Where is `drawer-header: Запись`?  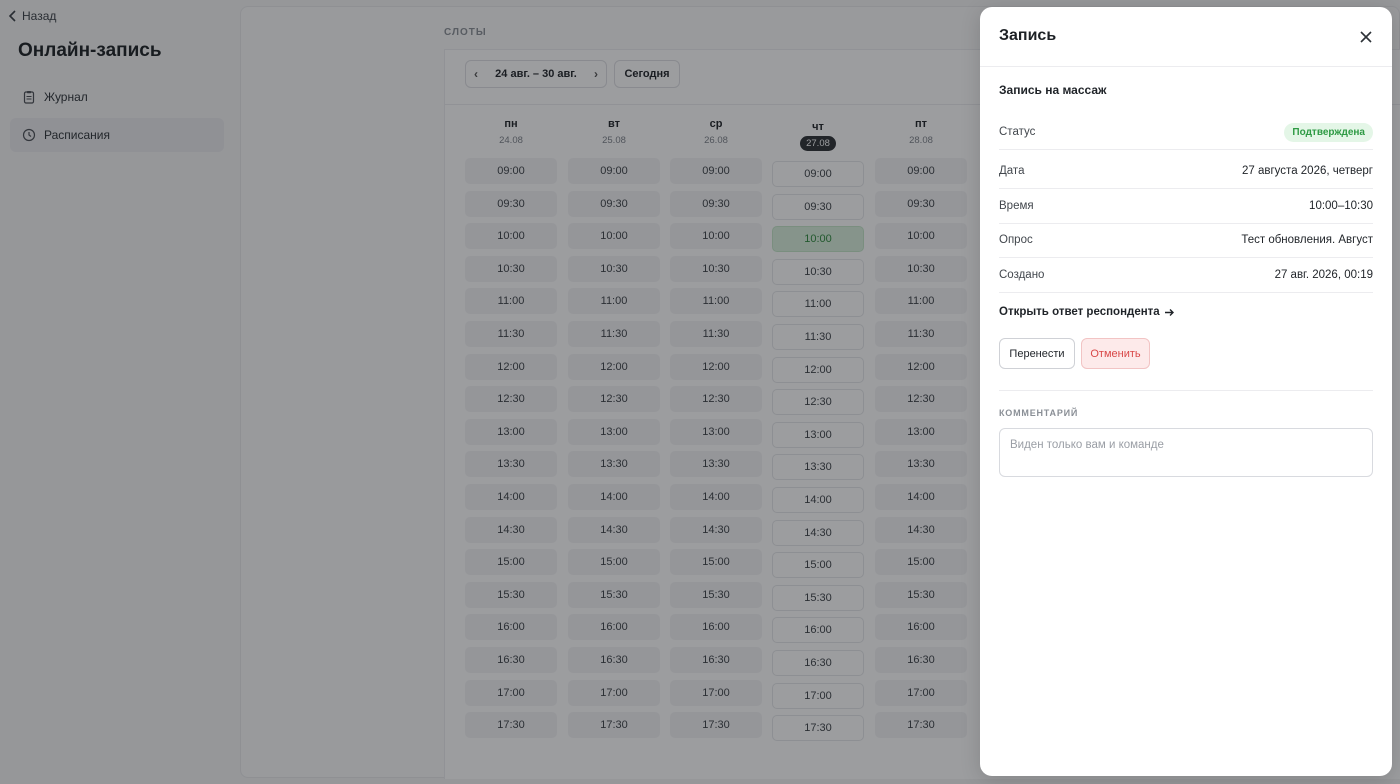
drawer-header: Запись is located at coordinates (1186, 37).